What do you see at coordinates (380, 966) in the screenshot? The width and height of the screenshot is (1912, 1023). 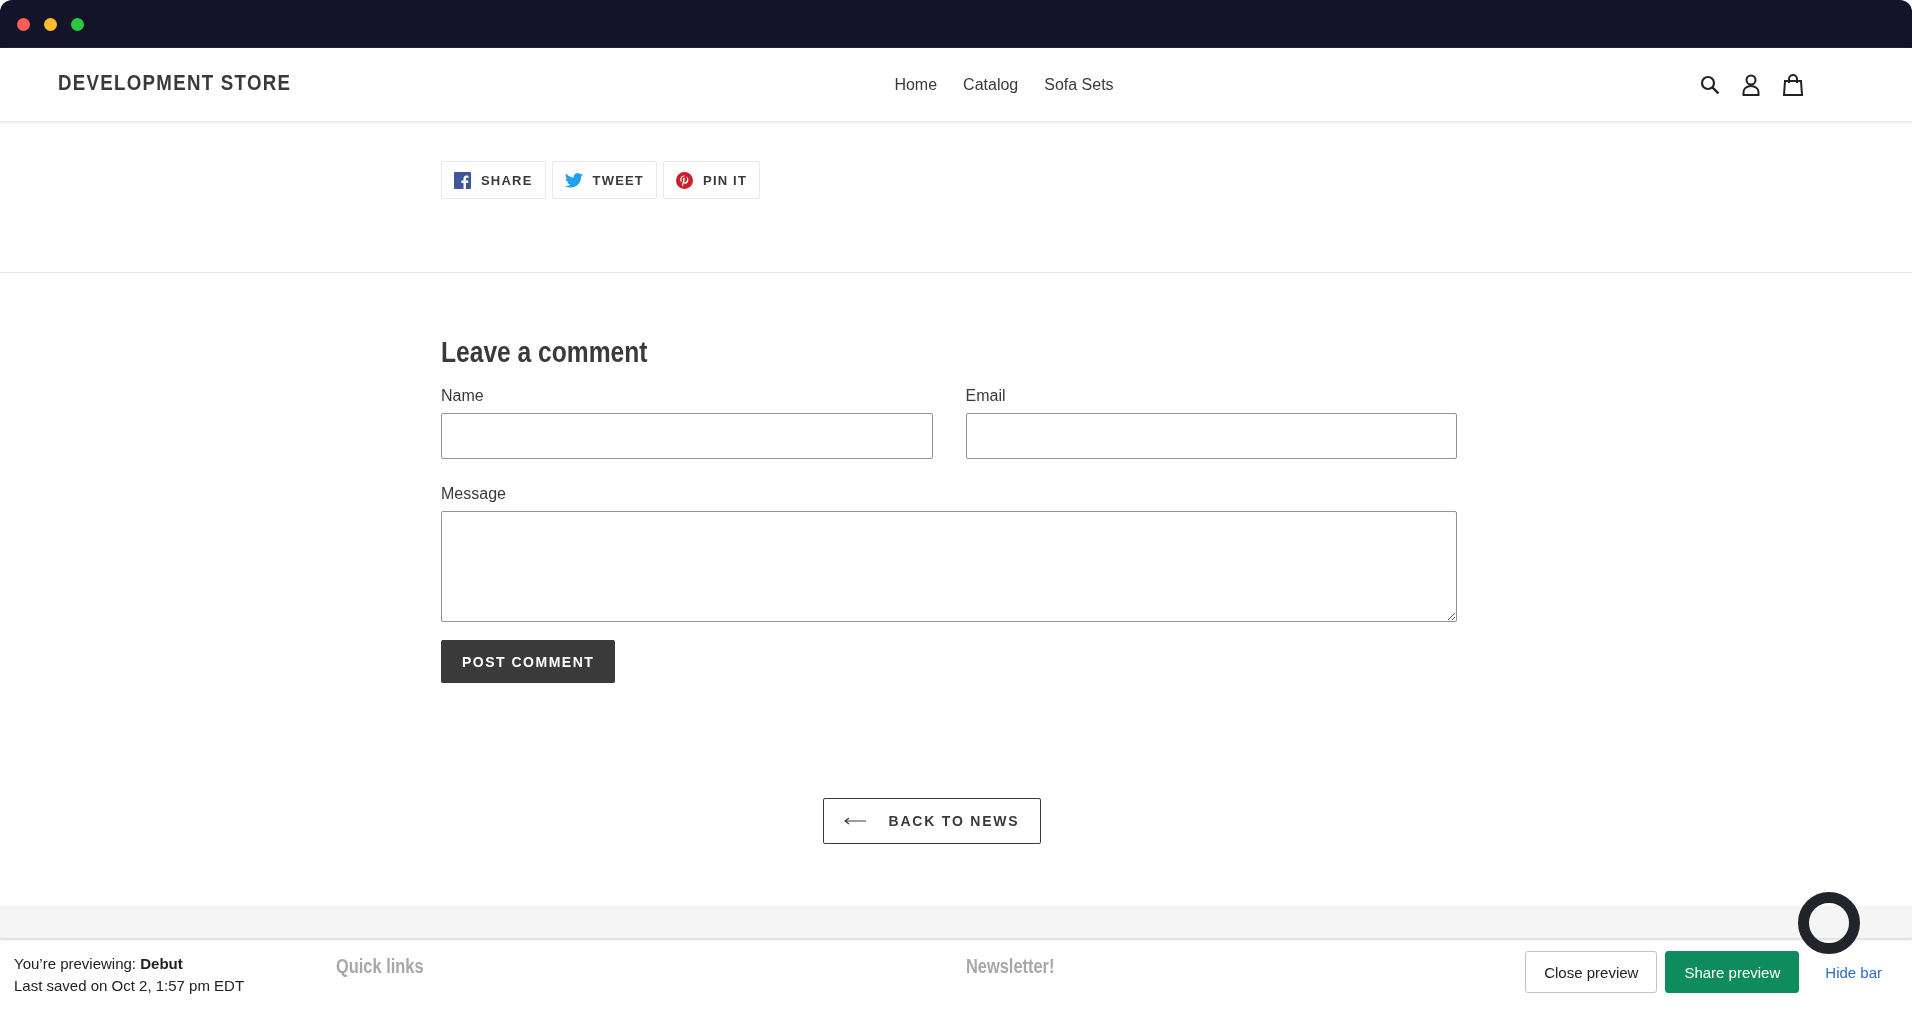 I see `footer-heading: Quick links` at bounding box center [380, 966].